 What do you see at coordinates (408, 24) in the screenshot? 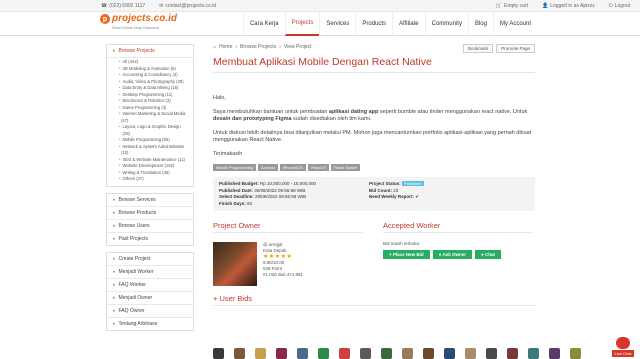
I see `nav-affiliate: Affiliate` at bounding box center [408, 24].